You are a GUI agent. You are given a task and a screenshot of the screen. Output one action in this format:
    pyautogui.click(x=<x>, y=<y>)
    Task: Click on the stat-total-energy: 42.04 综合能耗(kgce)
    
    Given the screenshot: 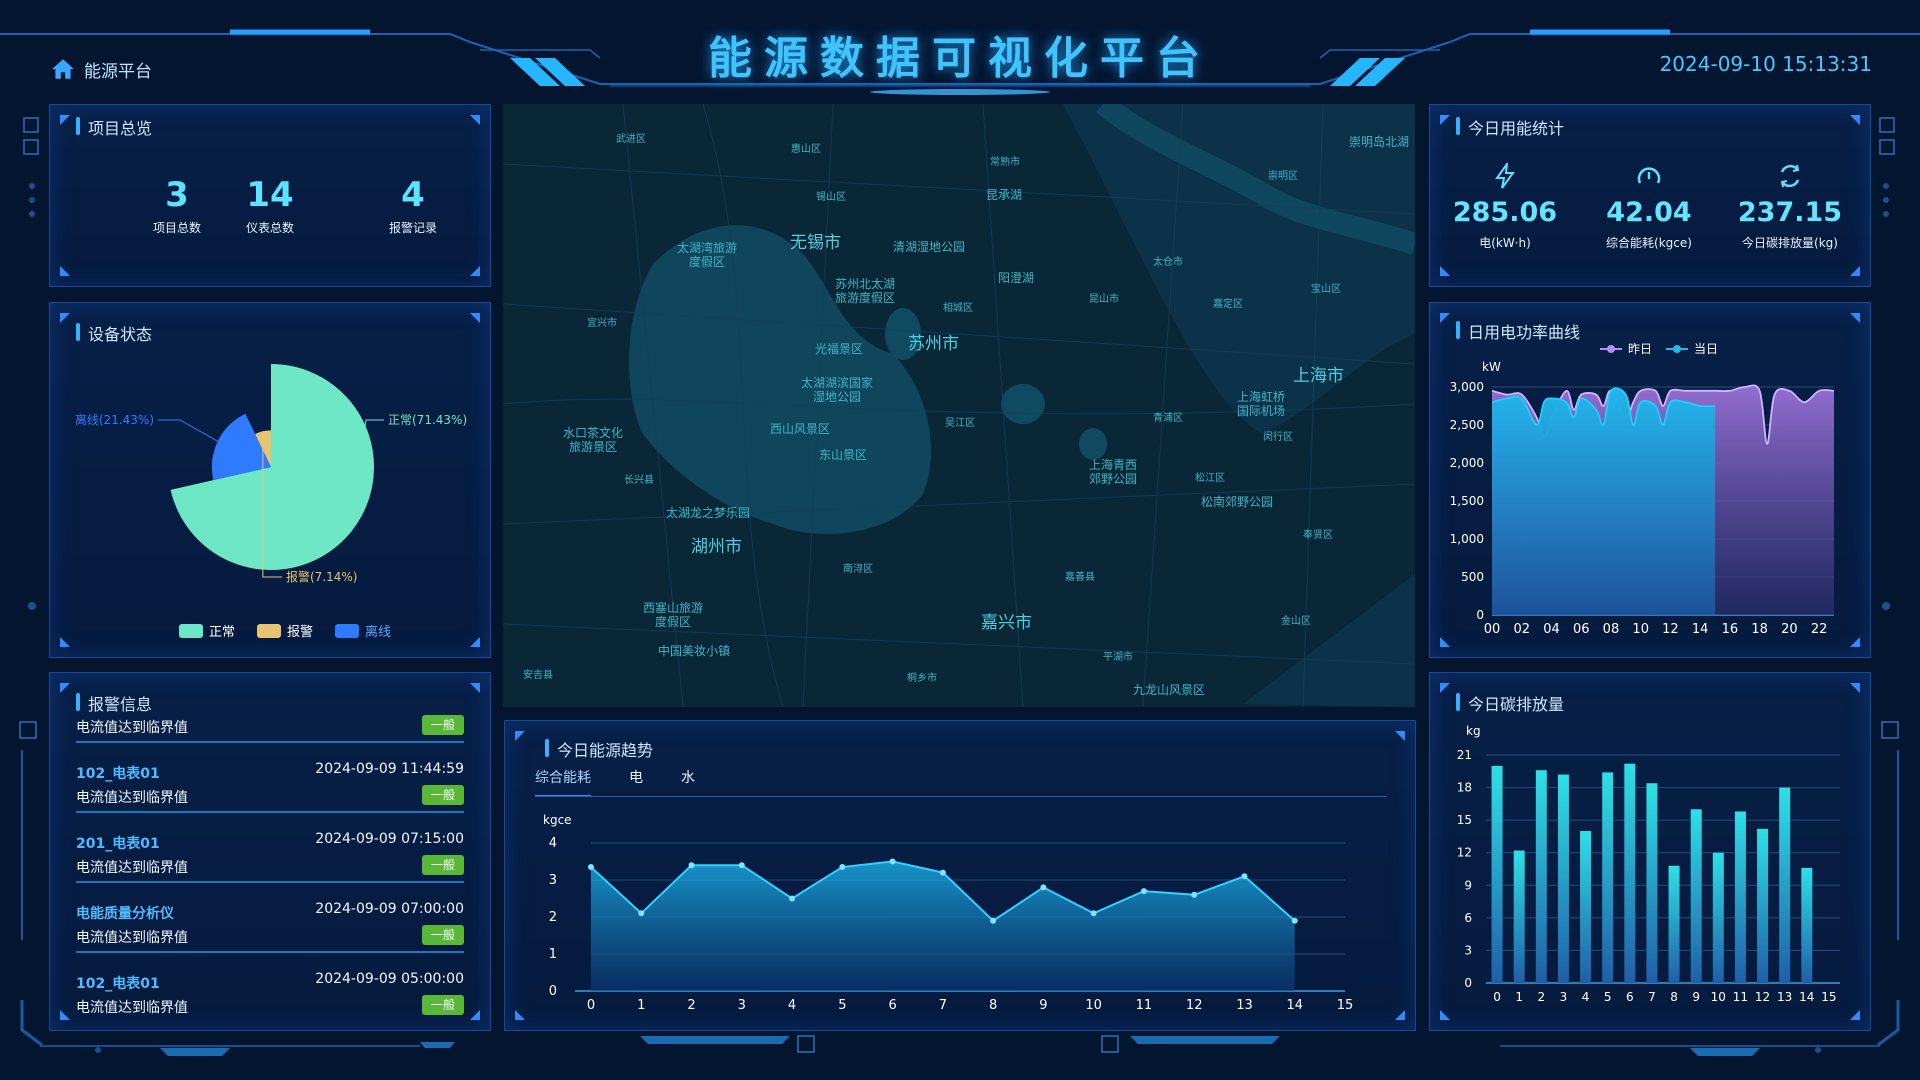 What is the action you would take?
    pyautogui.click(x=1649, y=207)
    